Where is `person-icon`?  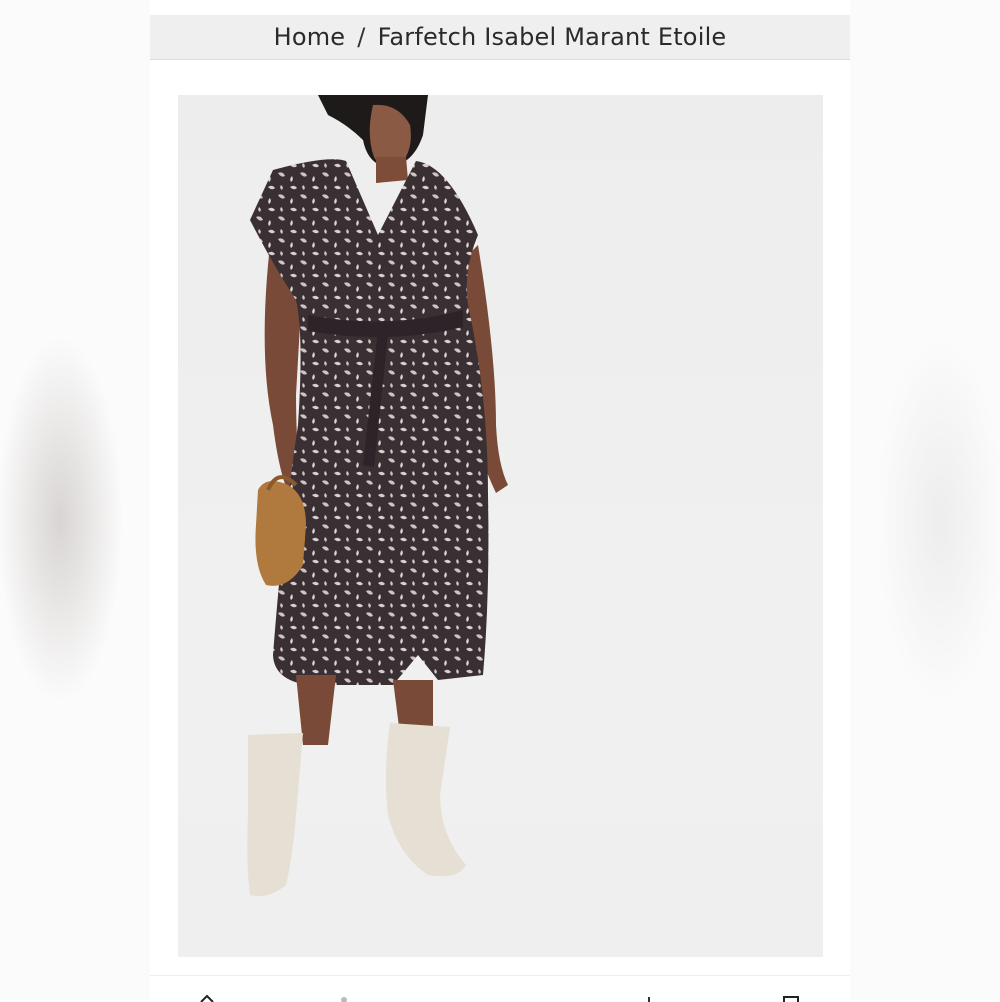
person-icon is located at coordinates (344, 998).